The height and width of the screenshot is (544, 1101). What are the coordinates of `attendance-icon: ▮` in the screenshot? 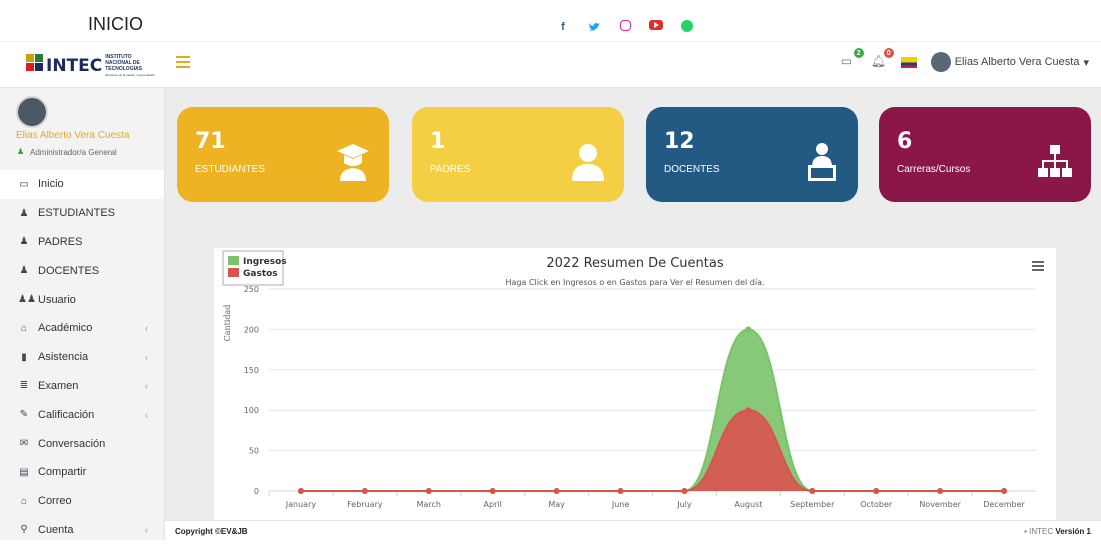 It's located at (24, 357).